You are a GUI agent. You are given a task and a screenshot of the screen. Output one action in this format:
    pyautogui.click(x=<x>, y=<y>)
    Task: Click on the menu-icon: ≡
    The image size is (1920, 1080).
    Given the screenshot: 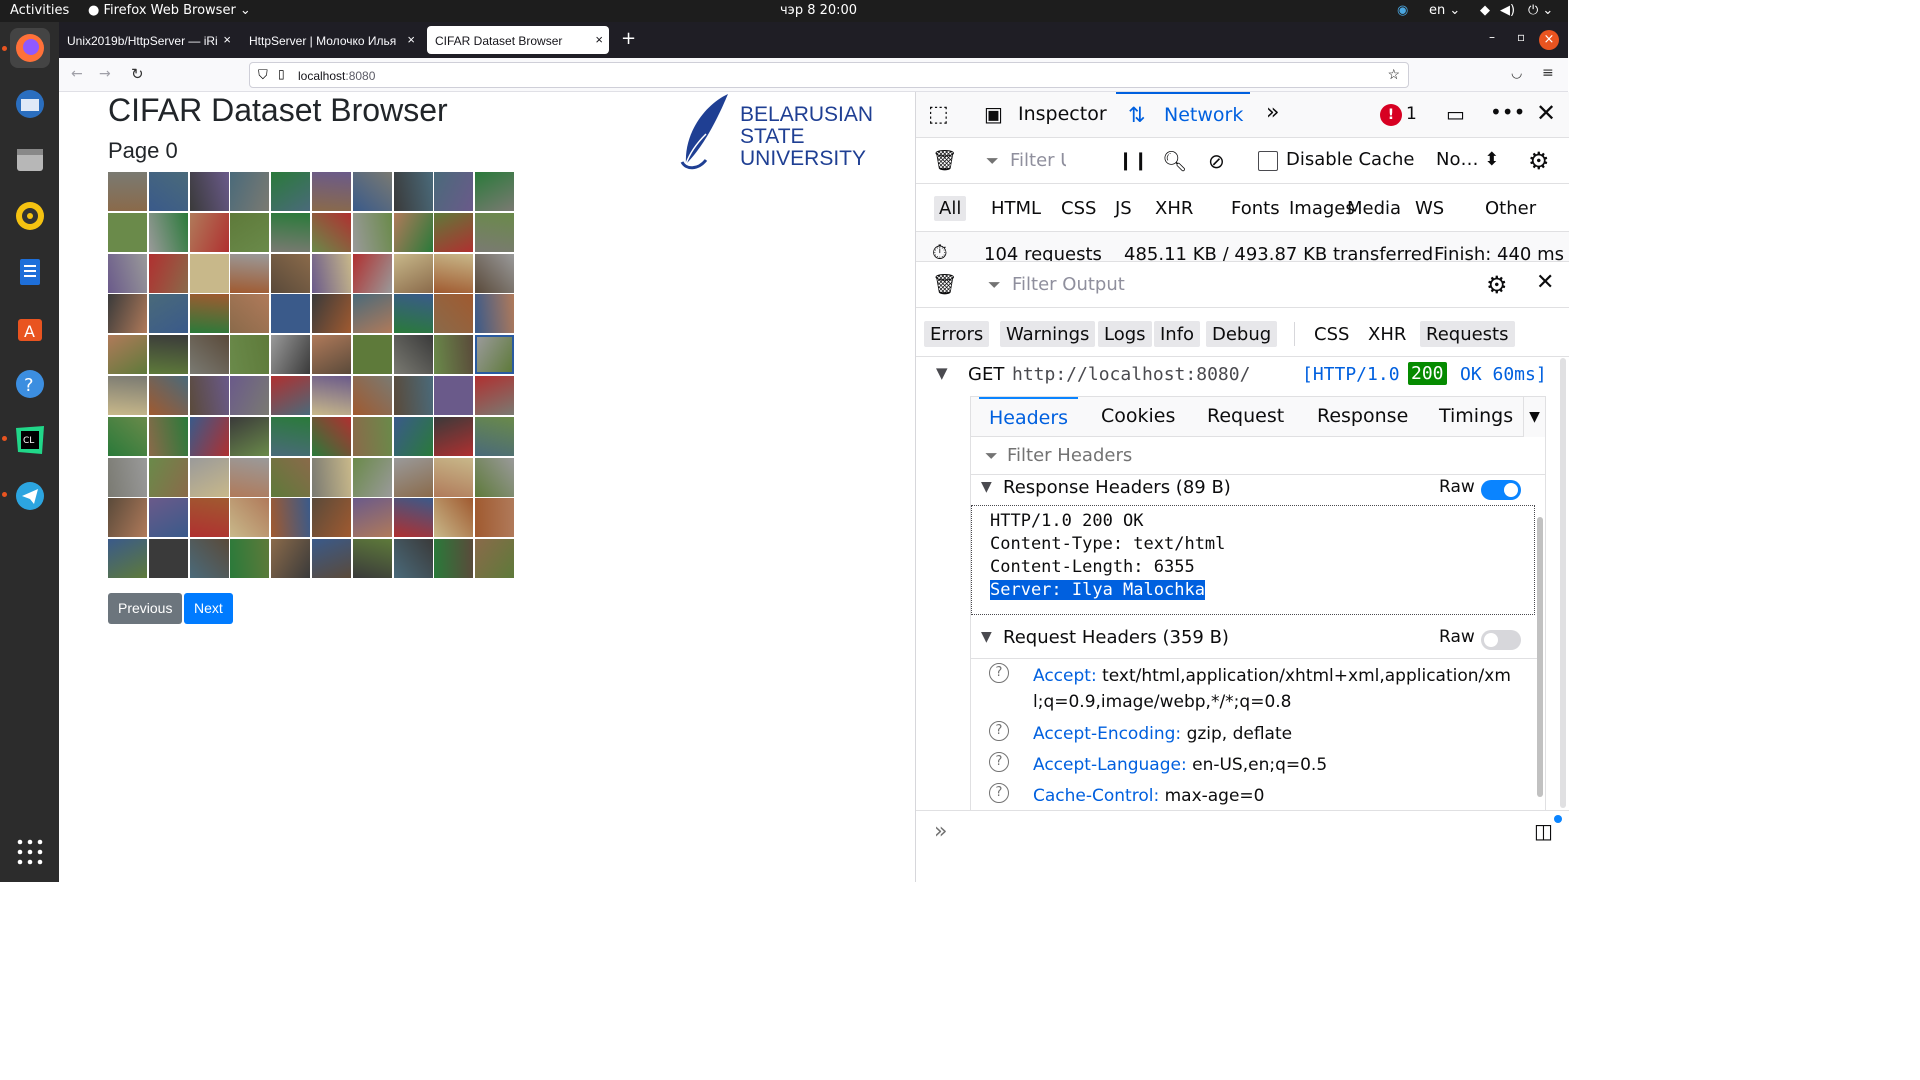 What is the action you would take?
    pyautogui.click(x=1548, y=73)
    